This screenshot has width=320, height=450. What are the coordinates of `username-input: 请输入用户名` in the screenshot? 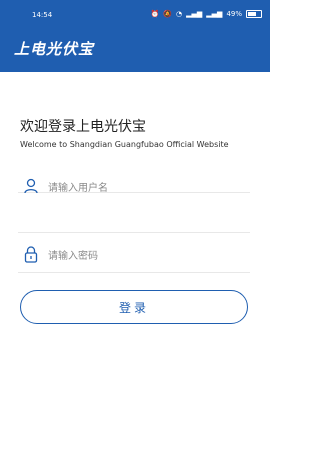 It's located at (134, 186).